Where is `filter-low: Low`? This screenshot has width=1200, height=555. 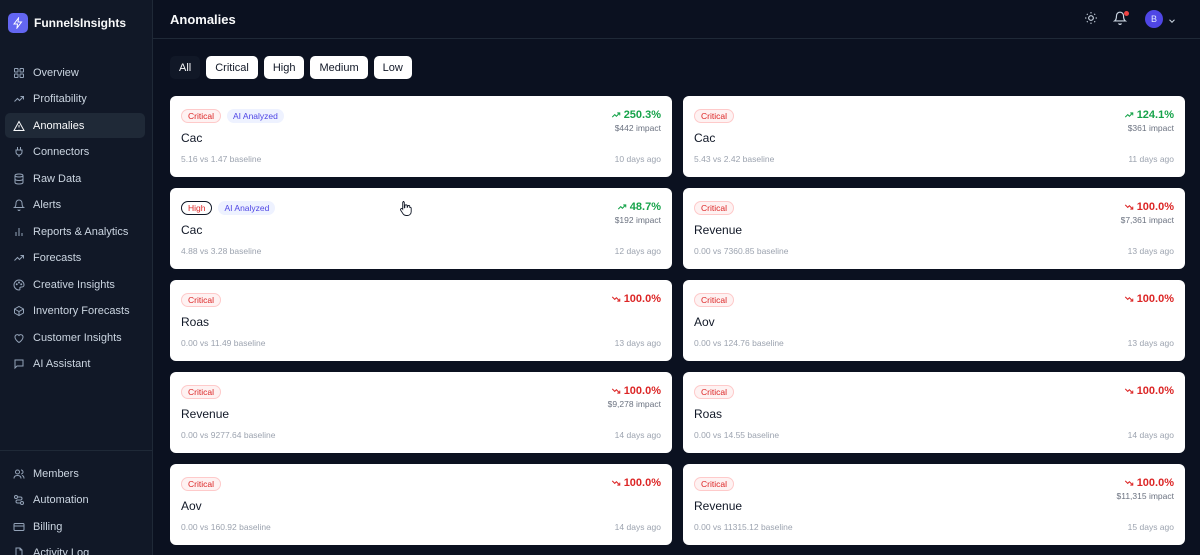
filter-low: Low is located at coordinates (392, 67).